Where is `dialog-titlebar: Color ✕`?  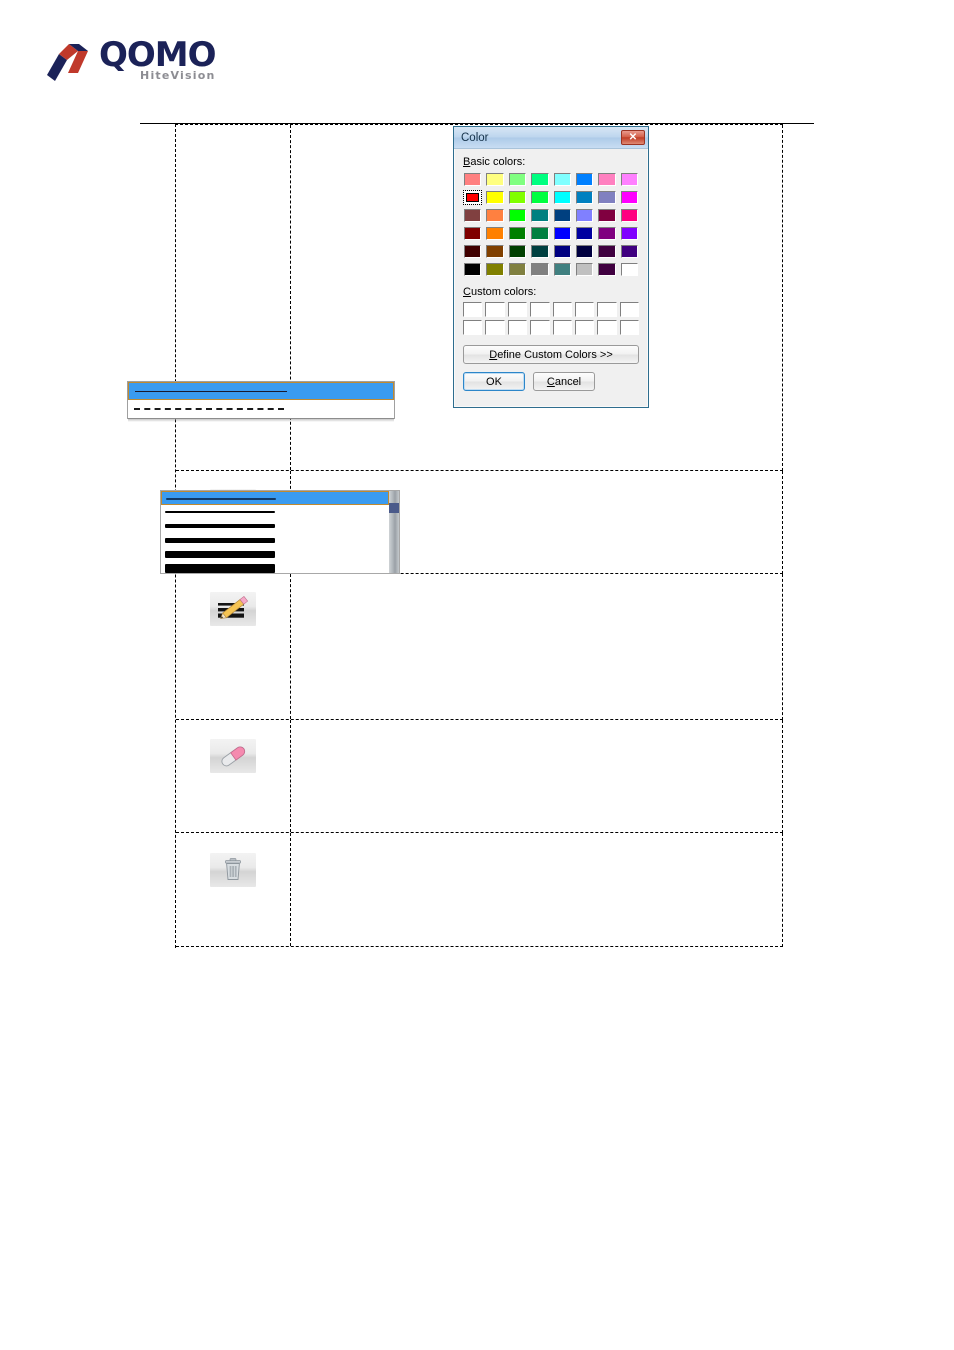 dialog-titlebar: Color ✕ is located at coordinates (551, 138).